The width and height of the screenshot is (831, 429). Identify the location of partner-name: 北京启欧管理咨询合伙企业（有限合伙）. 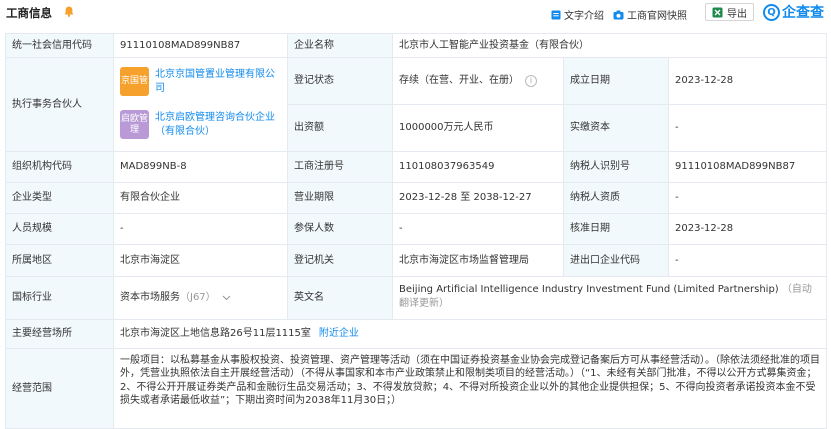
(218, 125).